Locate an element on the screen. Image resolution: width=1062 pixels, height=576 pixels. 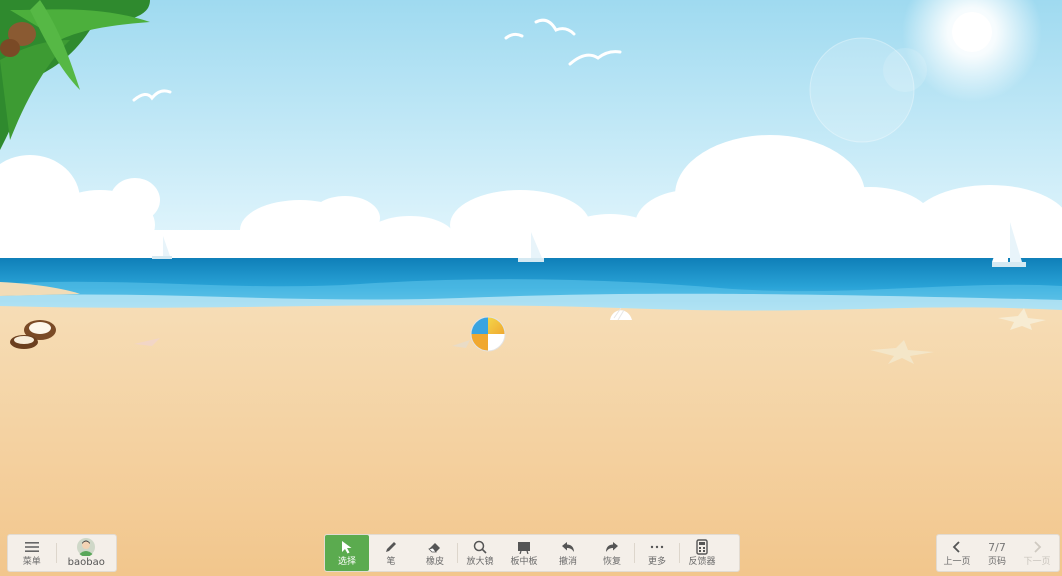
eraser-icon is located at coordinates (435, 547).